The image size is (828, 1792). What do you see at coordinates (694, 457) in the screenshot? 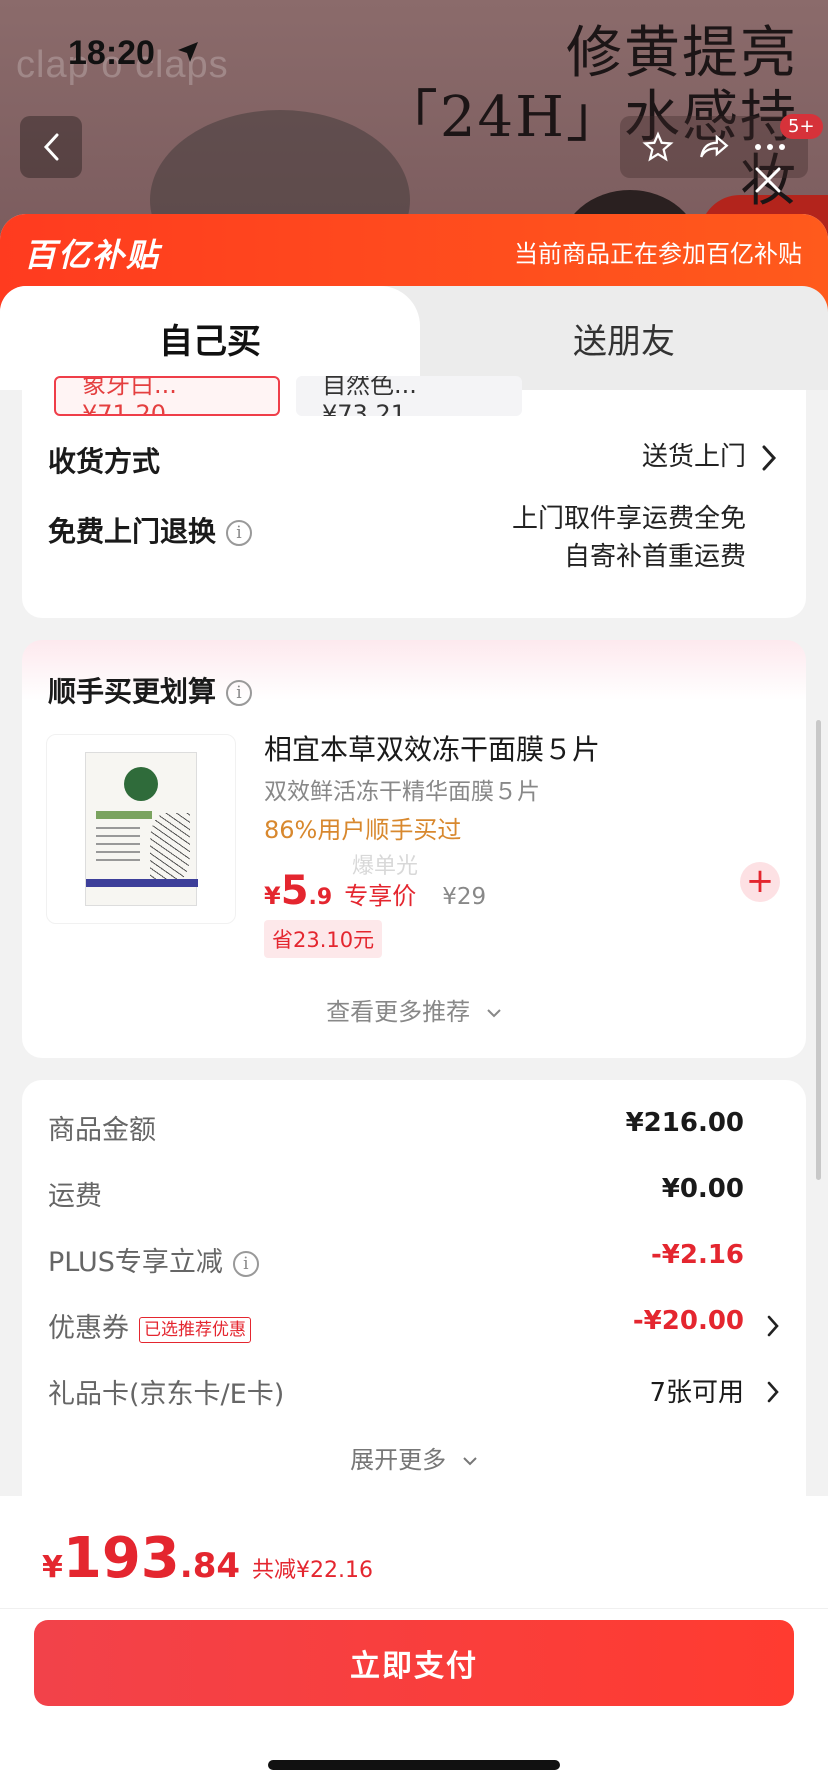
I see `delivery-method-value: 送货上门` at bounding box center [694, 457].